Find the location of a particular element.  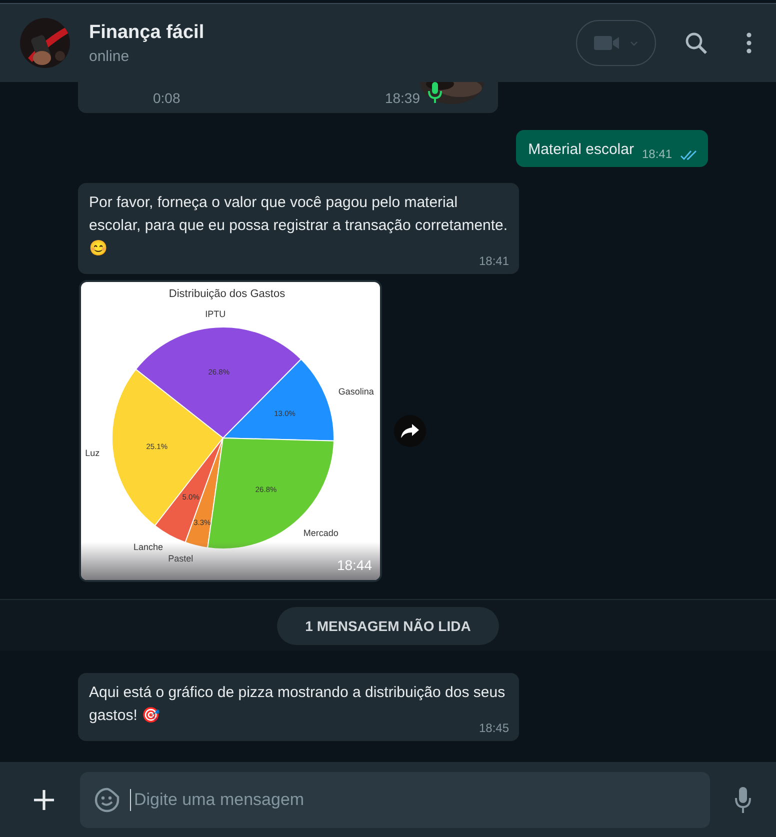

video-camera-icon is located at coordinates (607, 43).